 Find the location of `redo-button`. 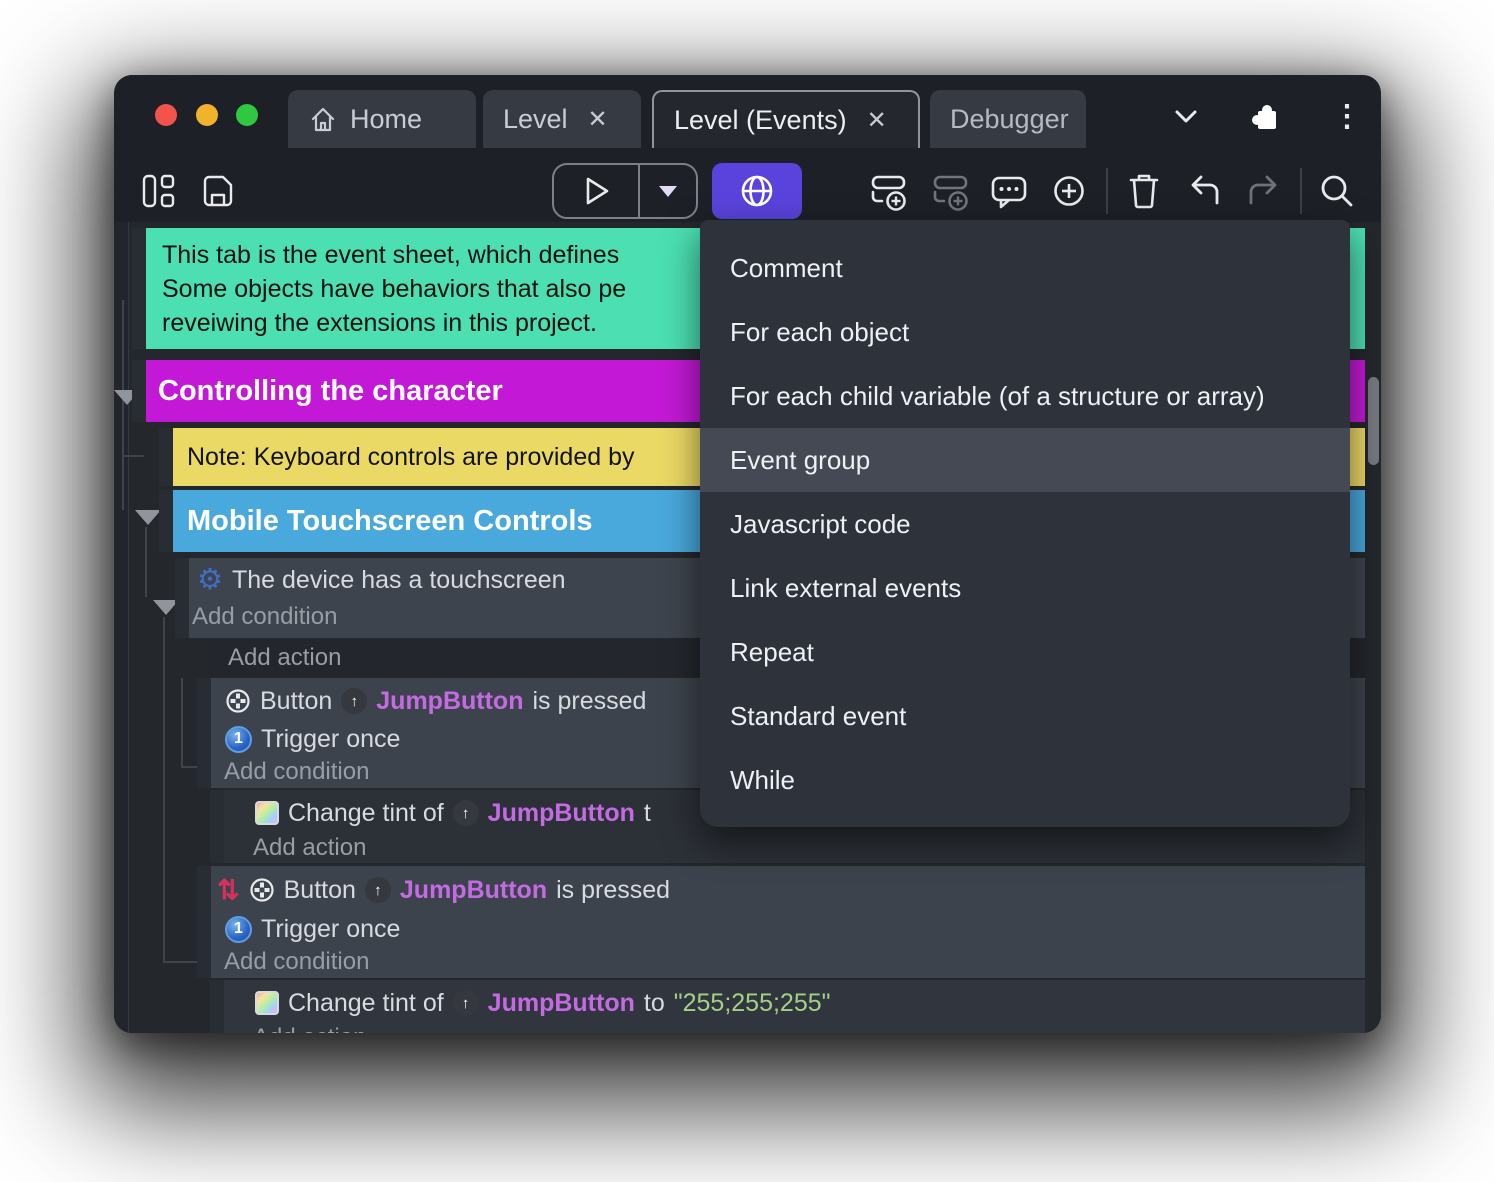

redo-button is located at coordinates (1264, 191).